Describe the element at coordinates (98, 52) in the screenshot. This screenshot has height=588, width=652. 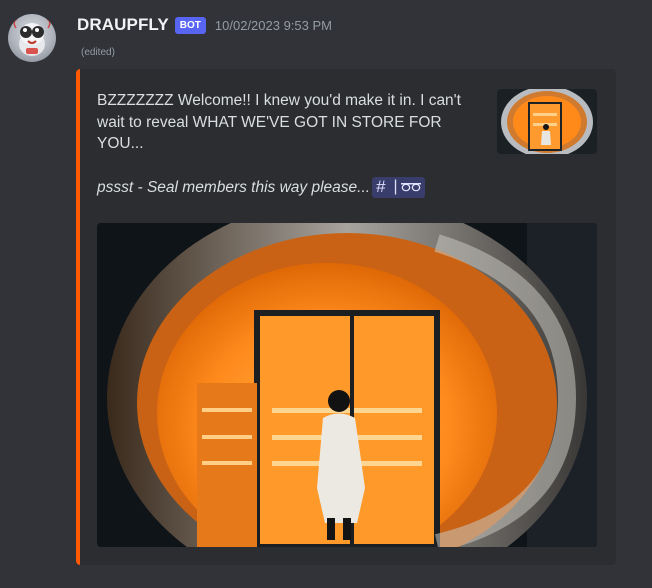
I see `edited-label: (edited)` at that location.